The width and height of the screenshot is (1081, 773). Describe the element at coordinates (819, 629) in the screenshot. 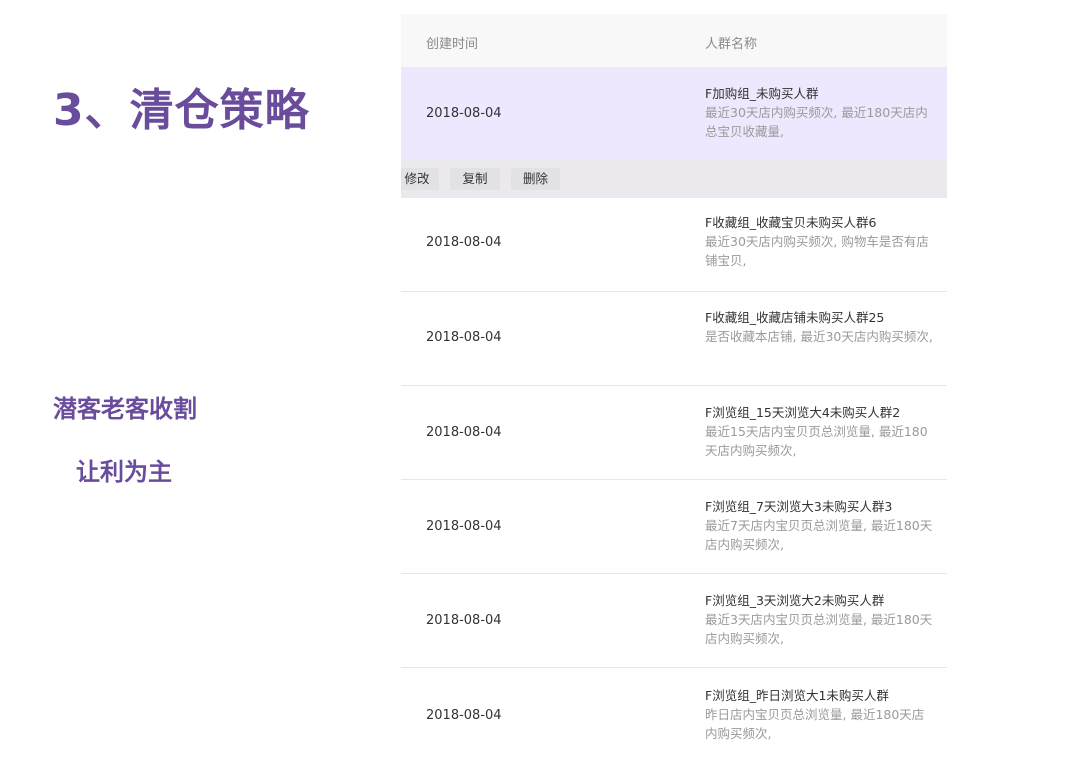

I see `row-group-desc: 最近3天店内宝贝页总浏览量, 最近180天店内购买频次,` at that location.